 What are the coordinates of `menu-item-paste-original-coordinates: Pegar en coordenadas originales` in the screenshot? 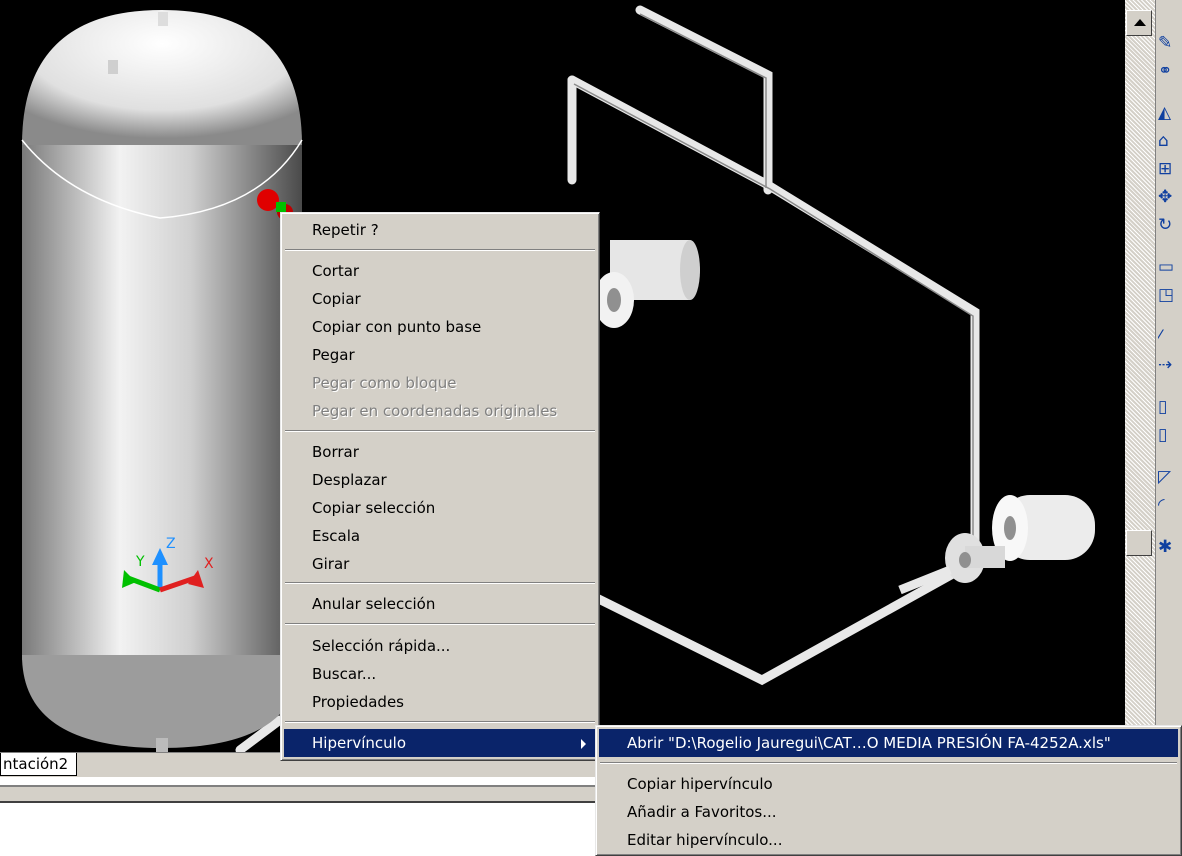 It's located at (435, 411).